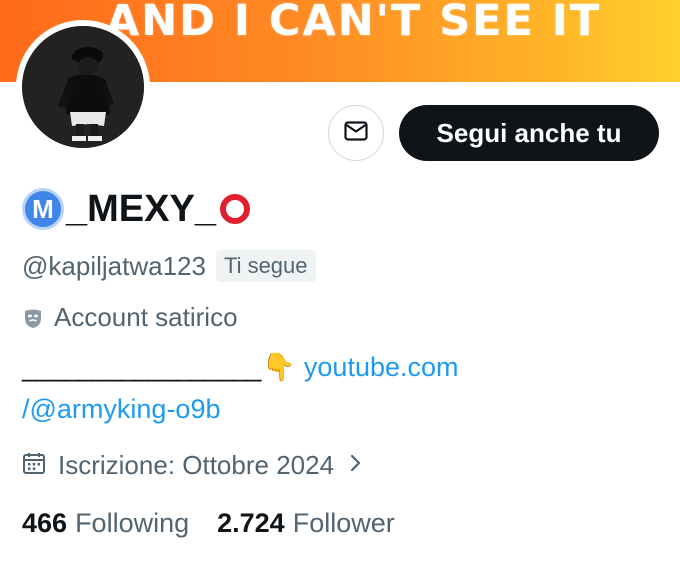 Image resolution: width=680 pixels, height=584 pixels. I want to click on pointing-hand-icon: 👇, so click(279, 367).